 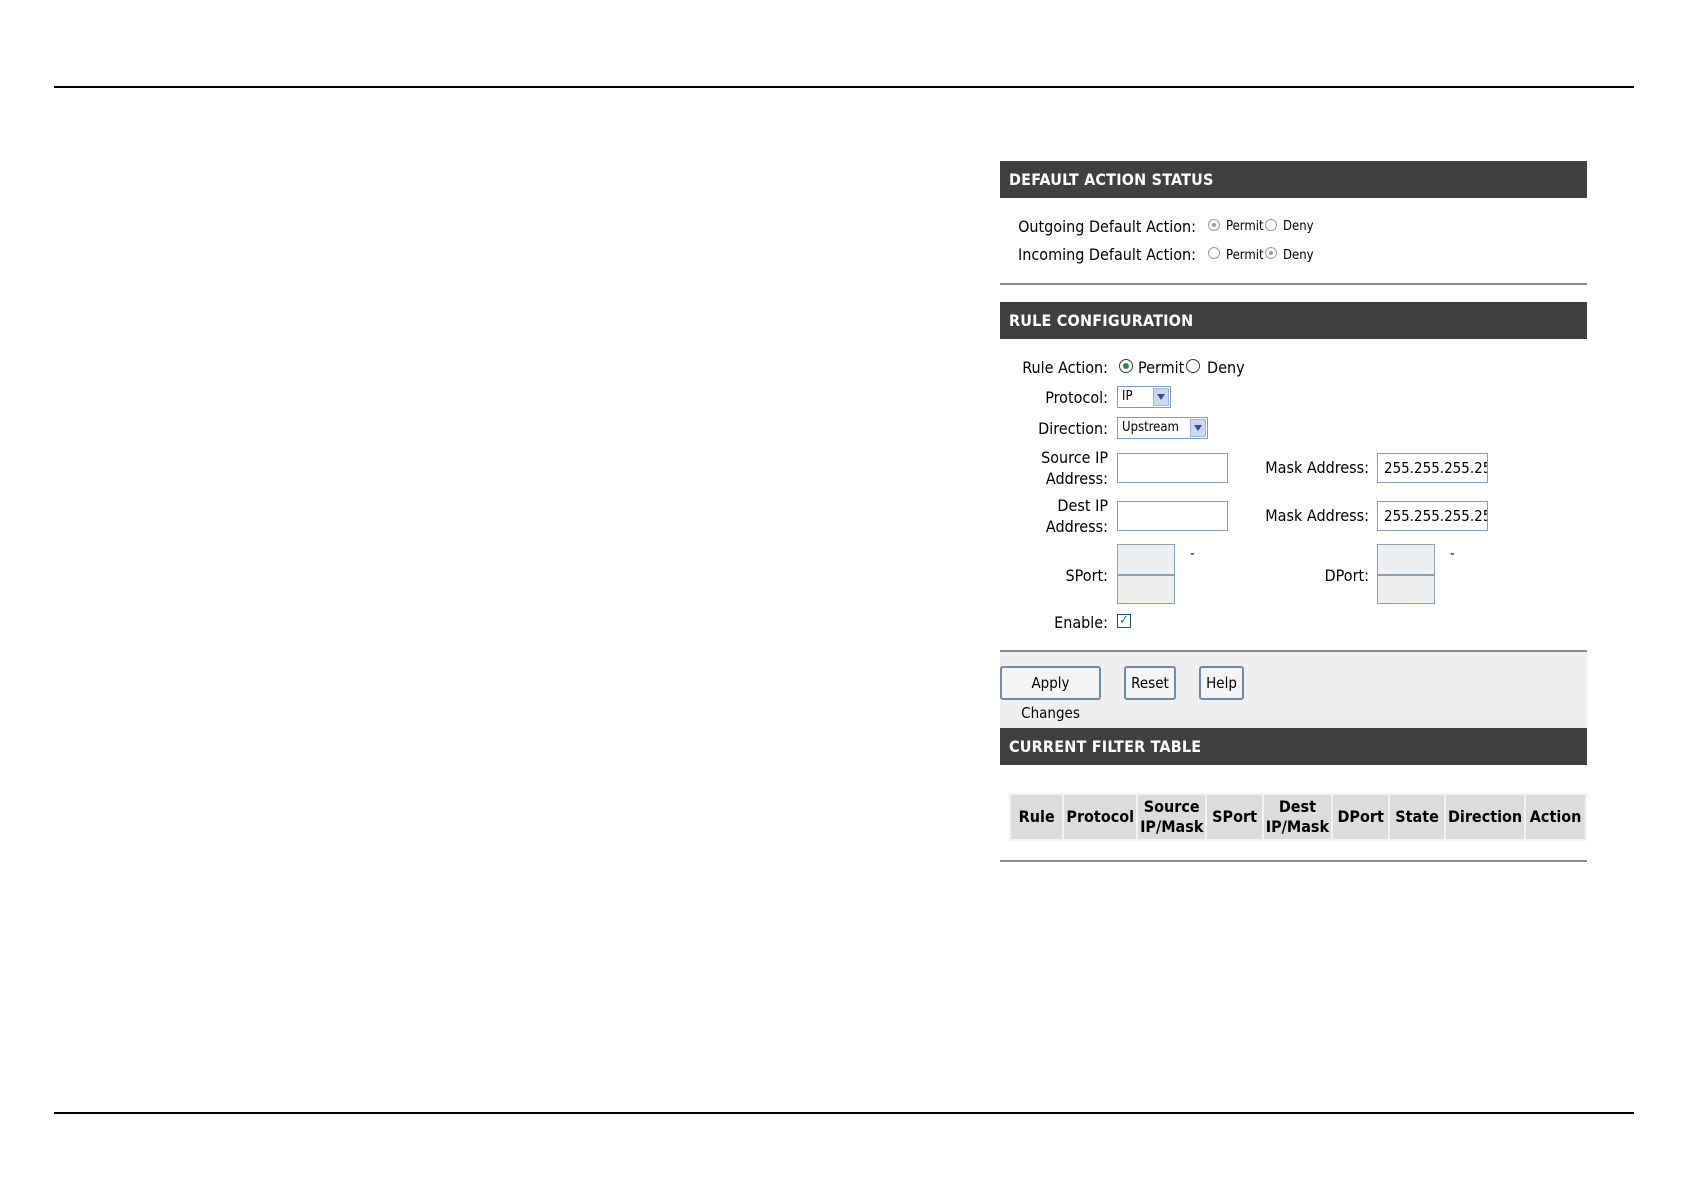 What do you see at coordinates (1126, 366) in the screenshot?
I see `rule-permit-radio` at bounding box center [1126, 366].